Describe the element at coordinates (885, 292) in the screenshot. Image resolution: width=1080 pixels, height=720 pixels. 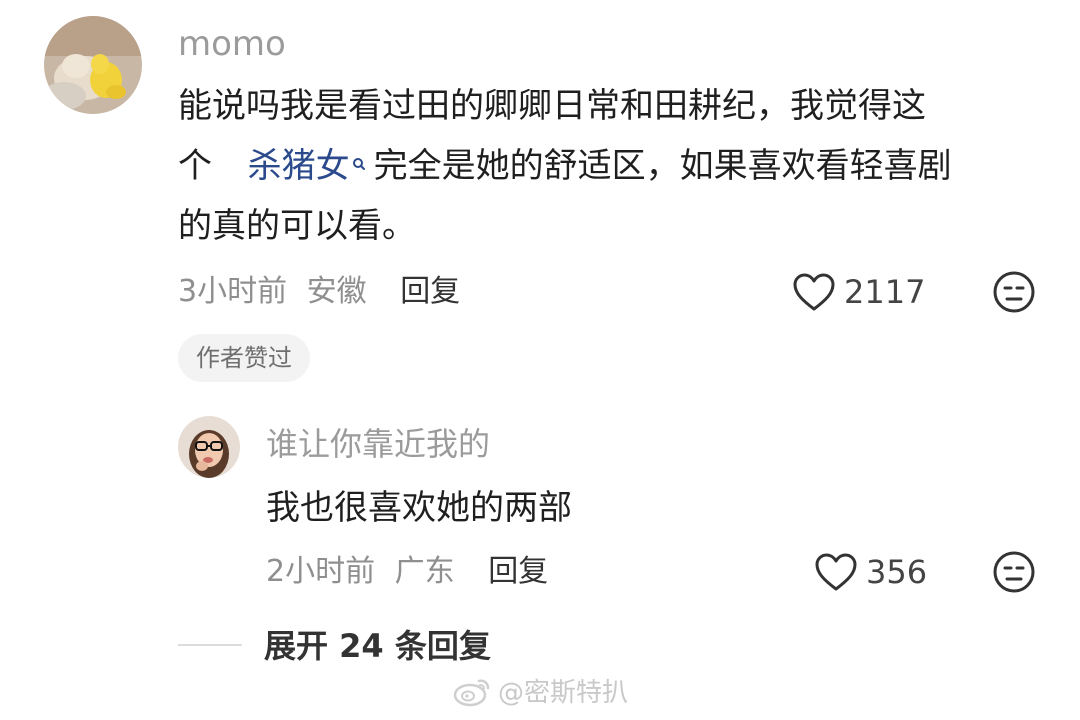
I see `like-count: 2117` at that location.